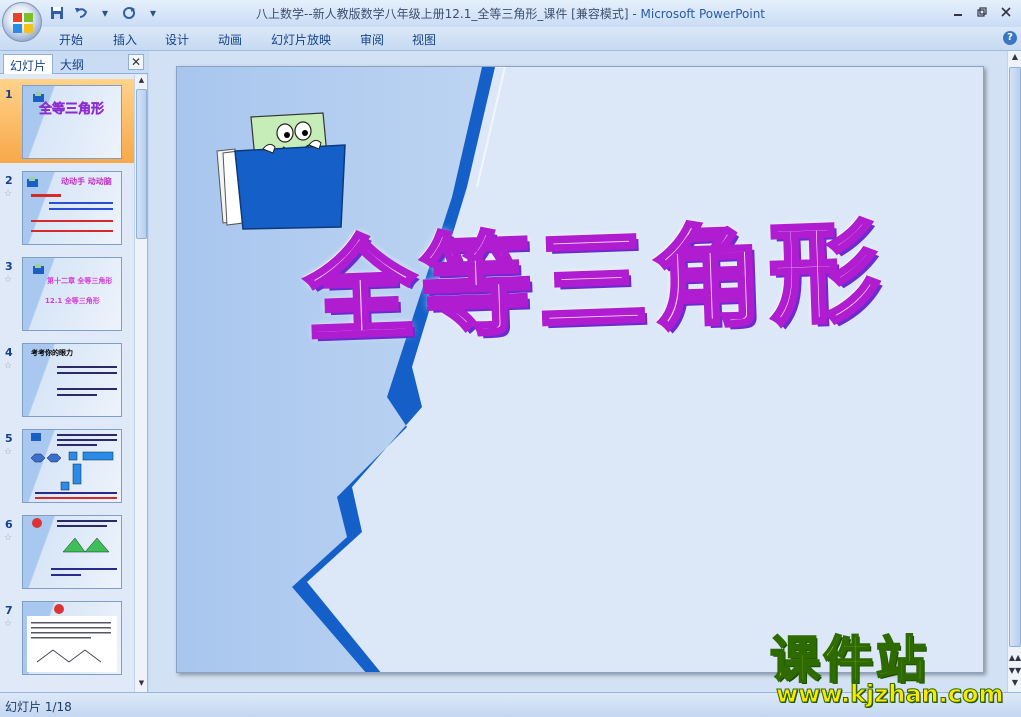  I want to click on document-title: 八上数学--新人教版数学八年级上册12.1_全等三角形_课件 [兼容模式], so click(442, 14).